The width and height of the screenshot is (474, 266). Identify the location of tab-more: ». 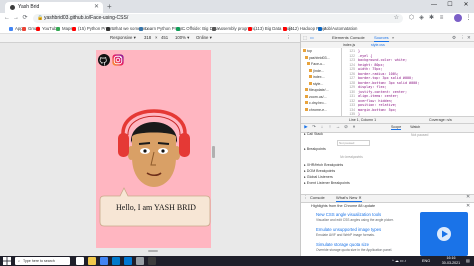
(393, 37).